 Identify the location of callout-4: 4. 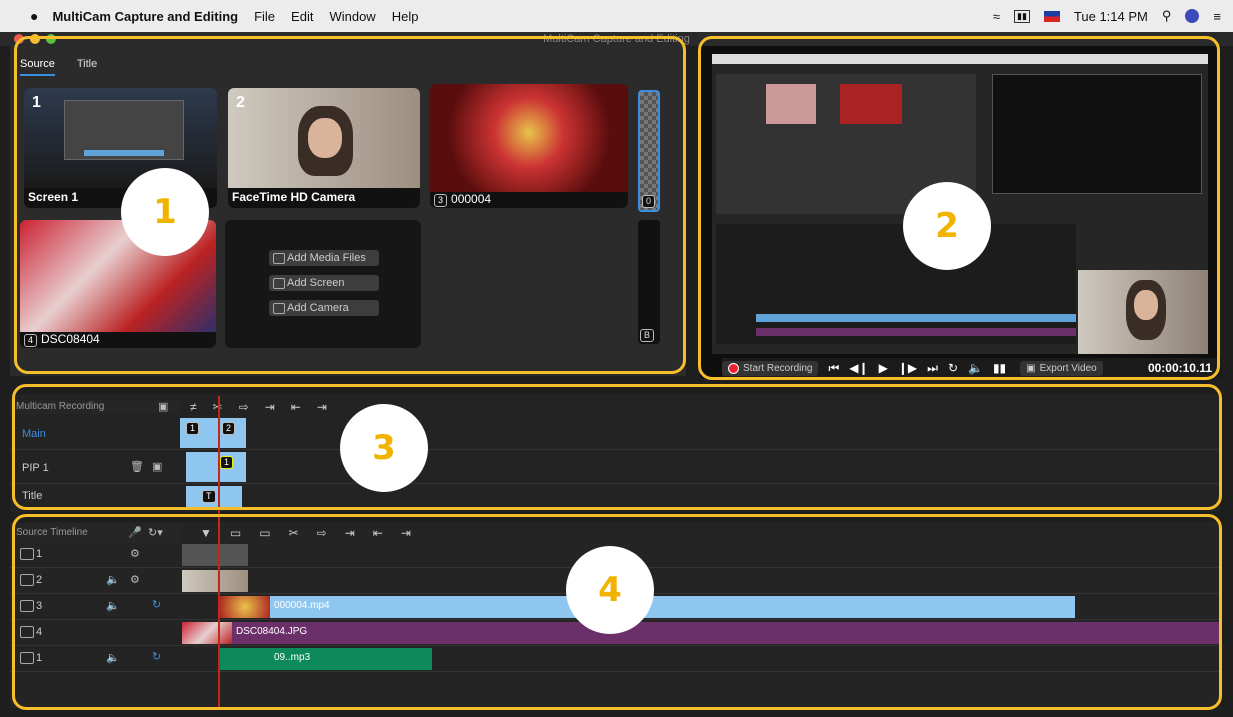
(610, 590).